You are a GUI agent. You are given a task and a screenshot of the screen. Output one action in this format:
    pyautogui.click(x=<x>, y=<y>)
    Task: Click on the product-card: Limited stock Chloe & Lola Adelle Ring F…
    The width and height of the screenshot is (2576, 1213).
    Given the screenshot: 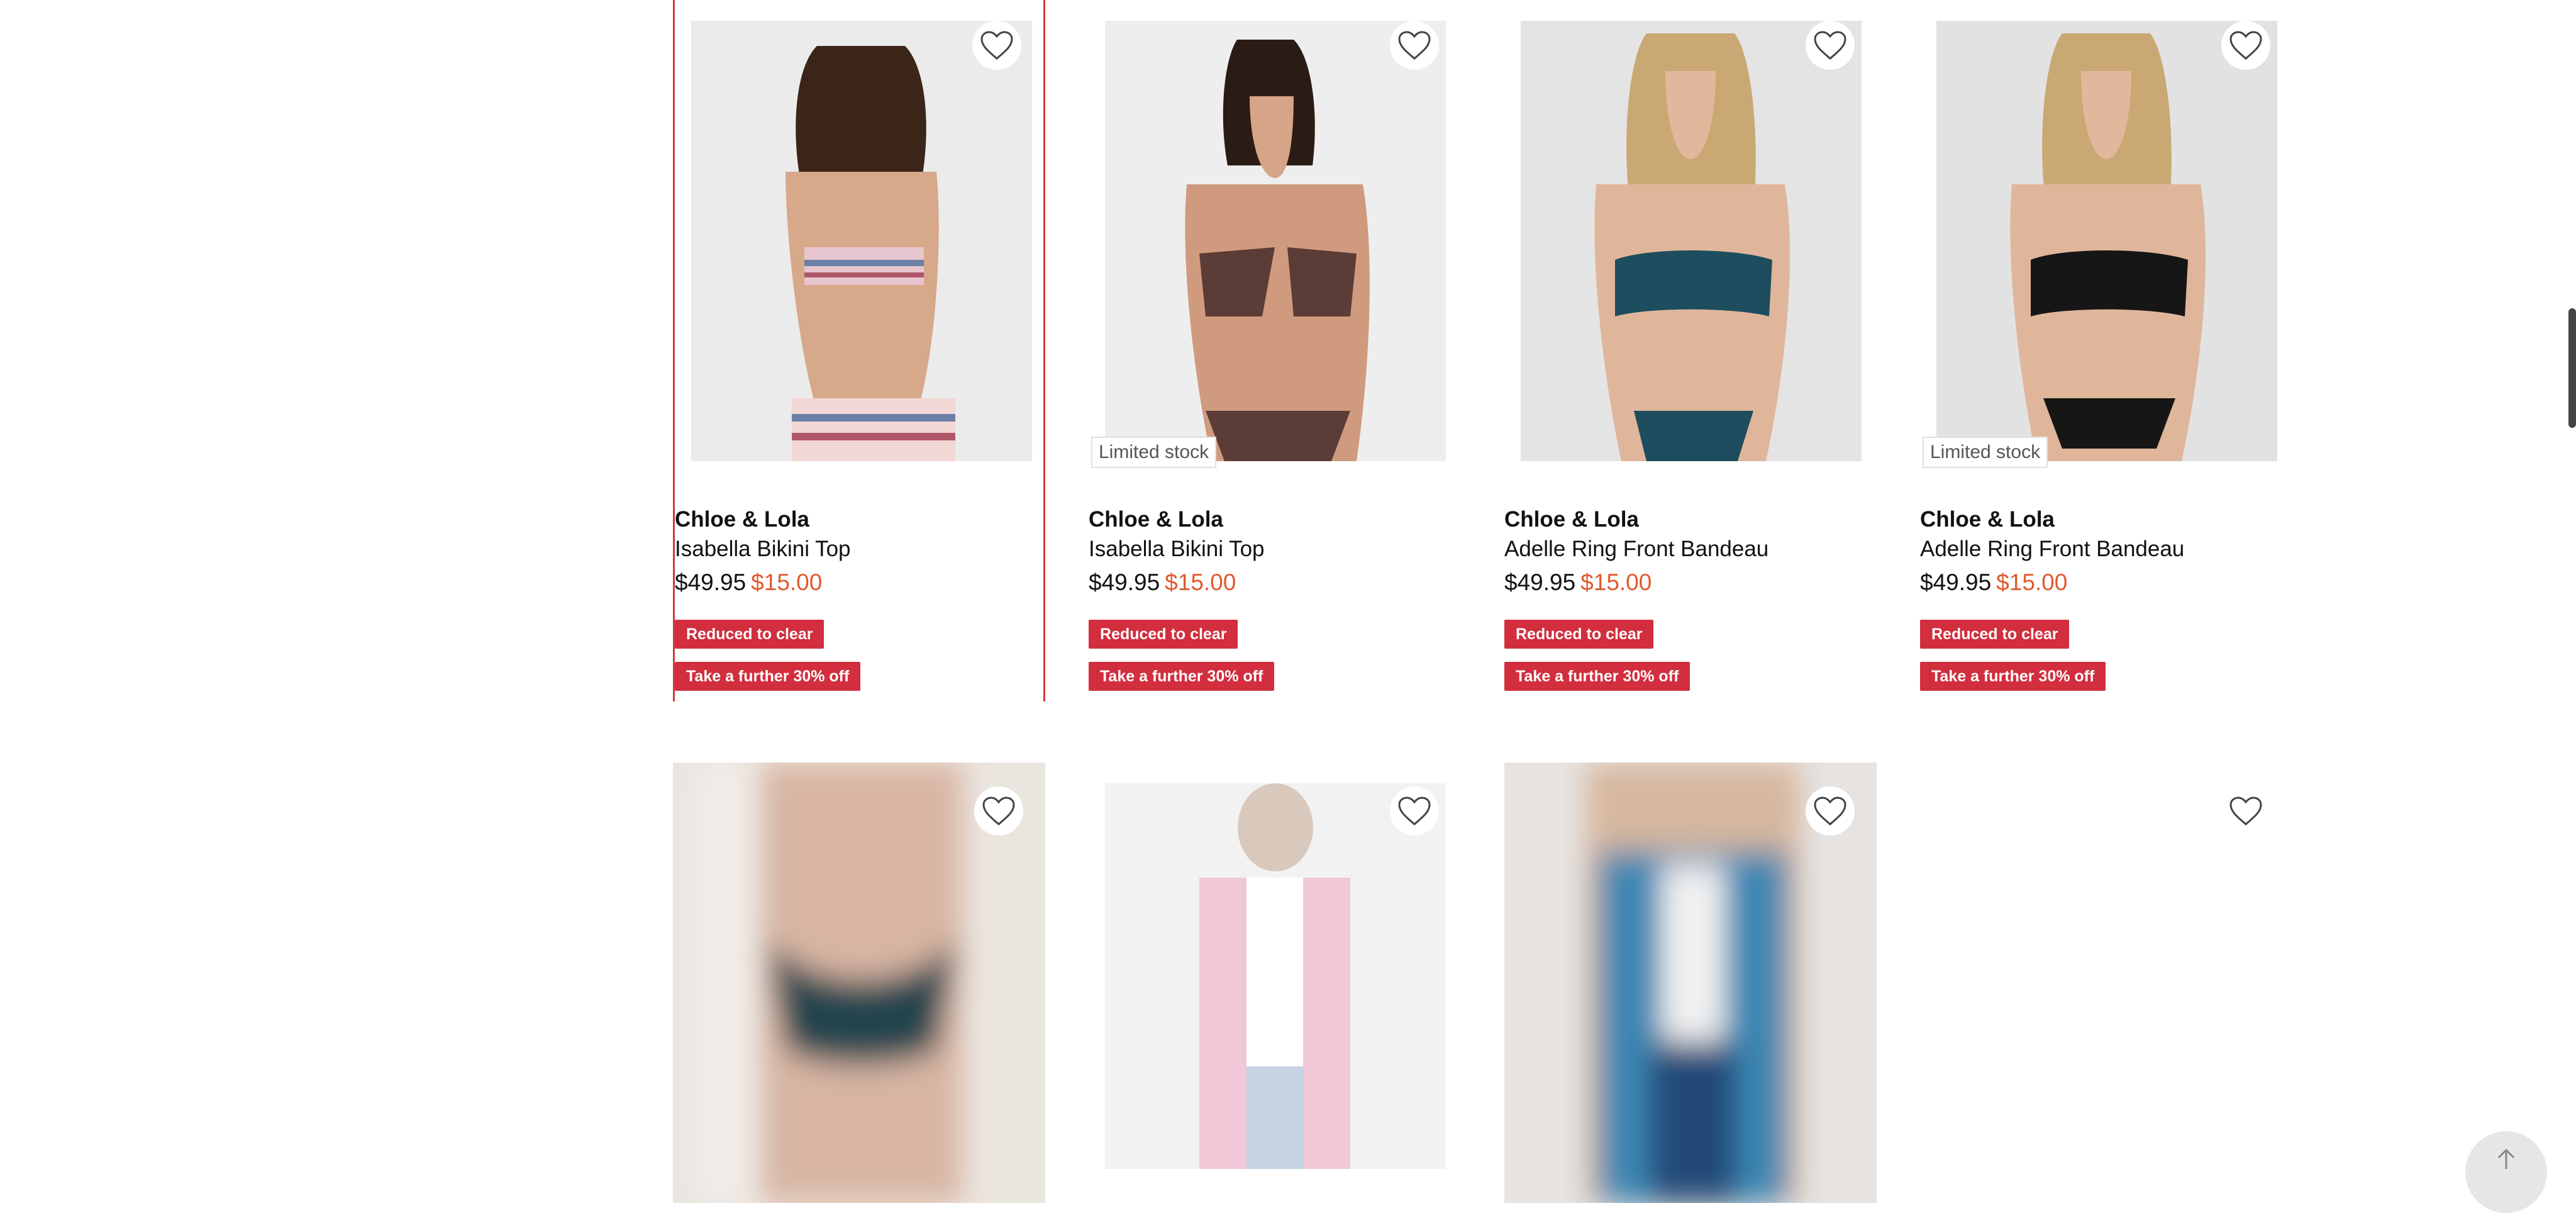 What is the action you would take?
    pyautogui.click(x=2106, y=351)
    